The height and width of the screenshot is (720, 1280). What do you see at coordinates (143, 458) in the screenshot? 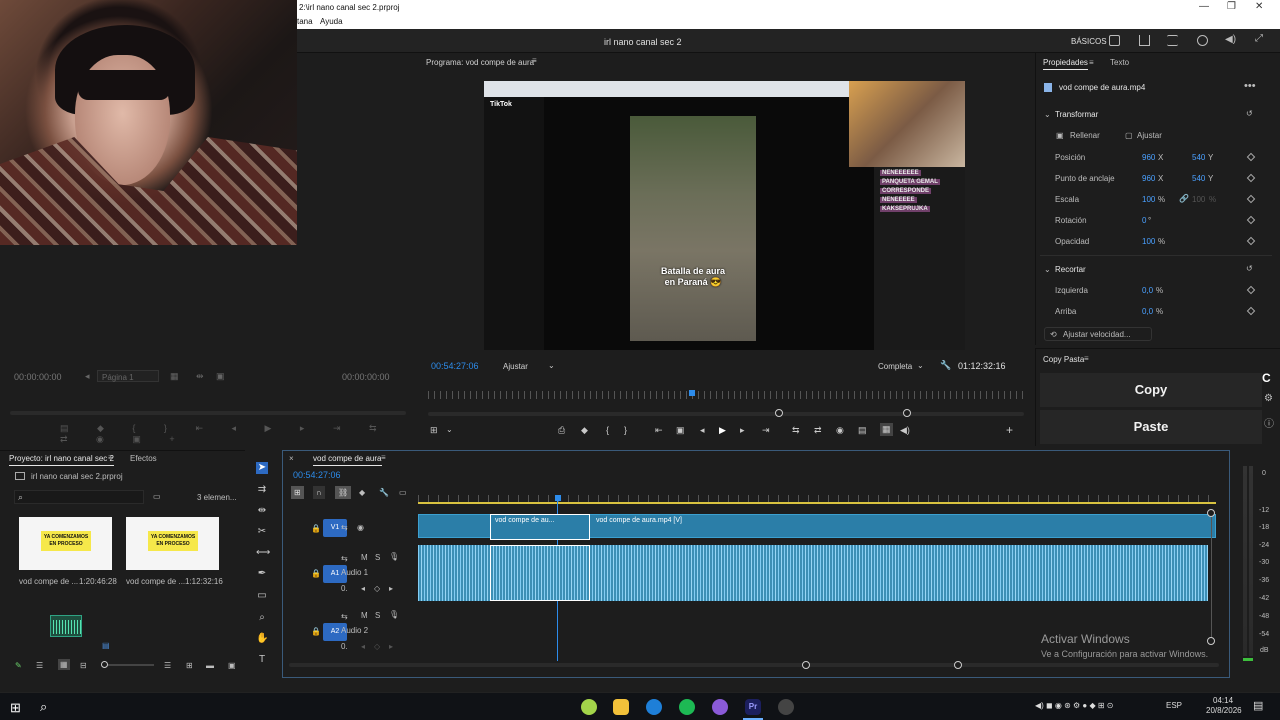
I see `tab-effects: Efectos` at bounding box center [143, 458].